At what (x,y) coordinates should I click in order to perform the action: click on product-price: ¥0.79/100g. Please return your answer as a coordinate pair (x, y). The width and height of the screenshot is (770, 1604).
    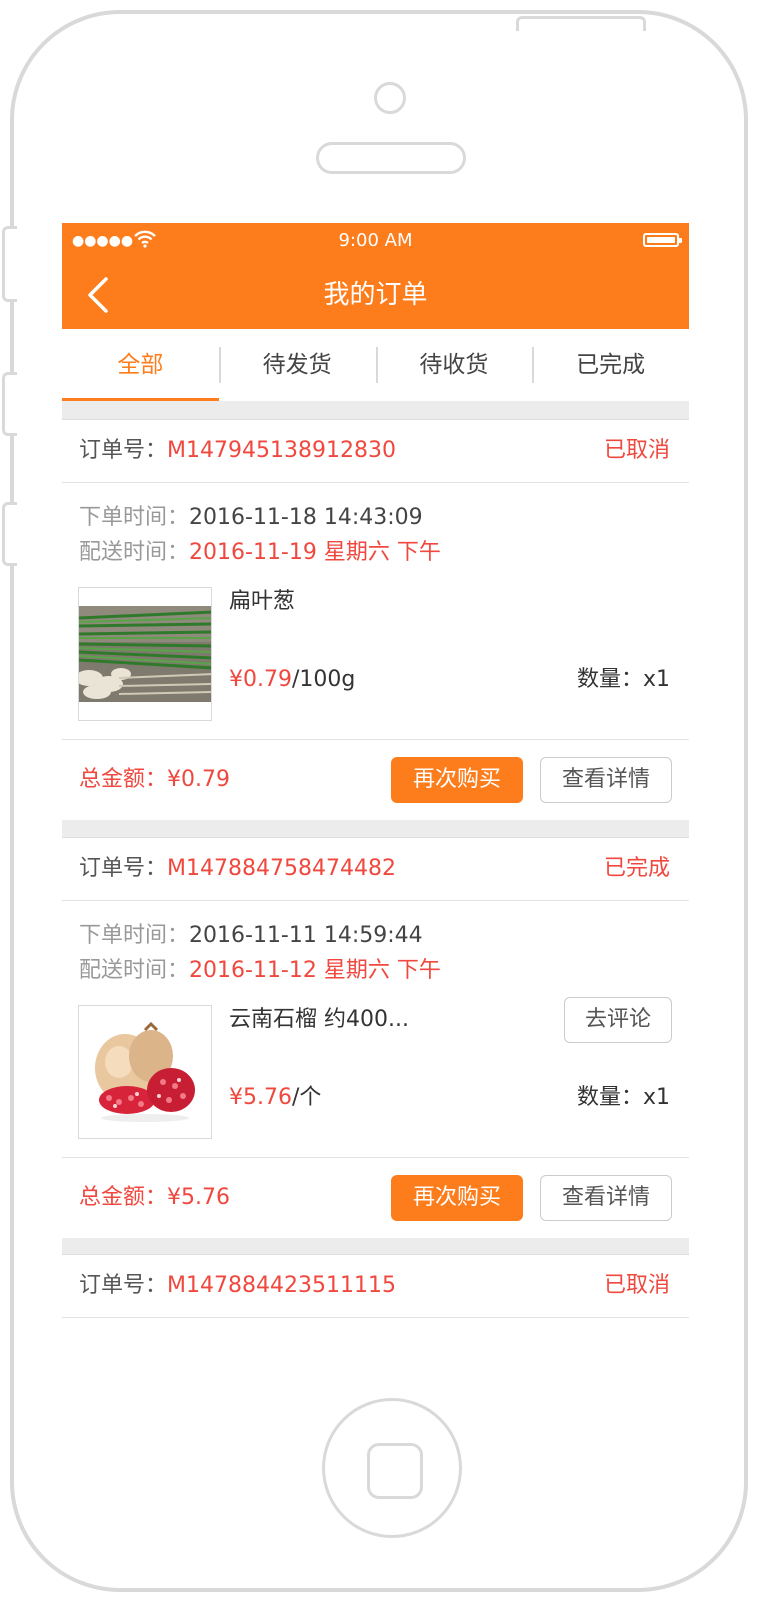
    Looking at the image, I should click on (292, 680).